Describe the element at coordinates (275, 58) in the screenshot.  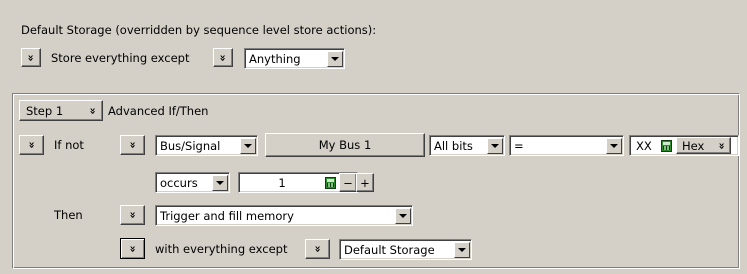
I see `store-except-value: Anything` at that location.